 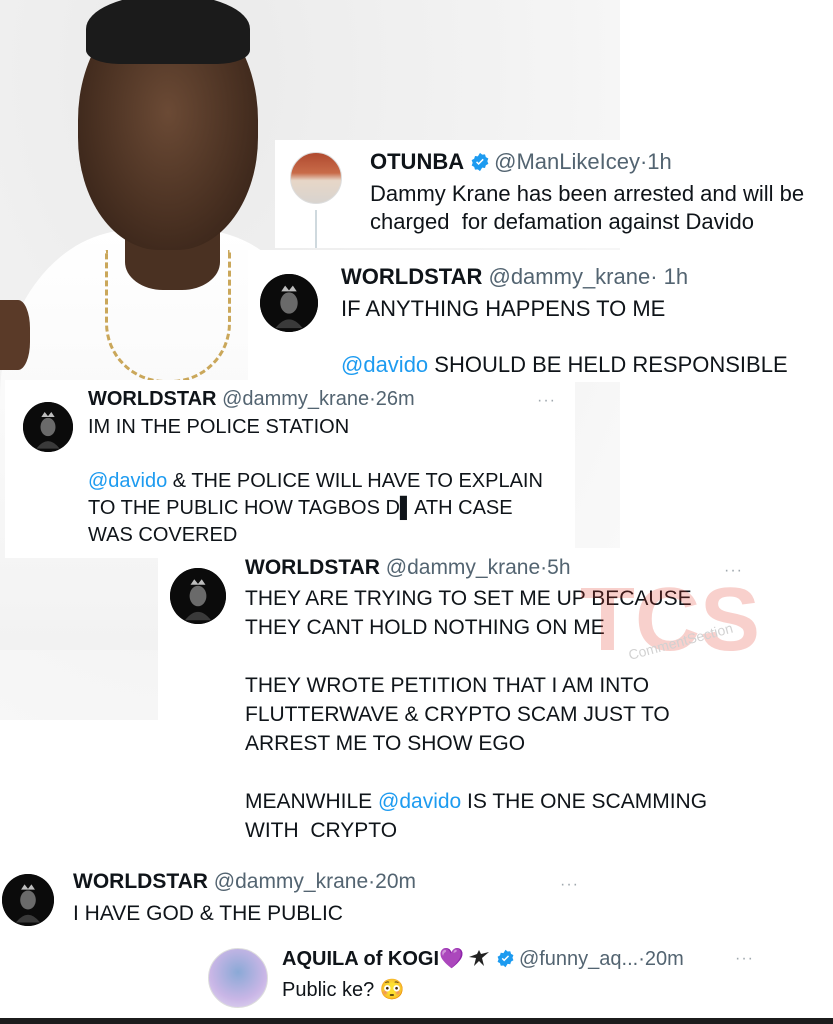 I want to click on avatar-aquila, so click(x=238, y=978).